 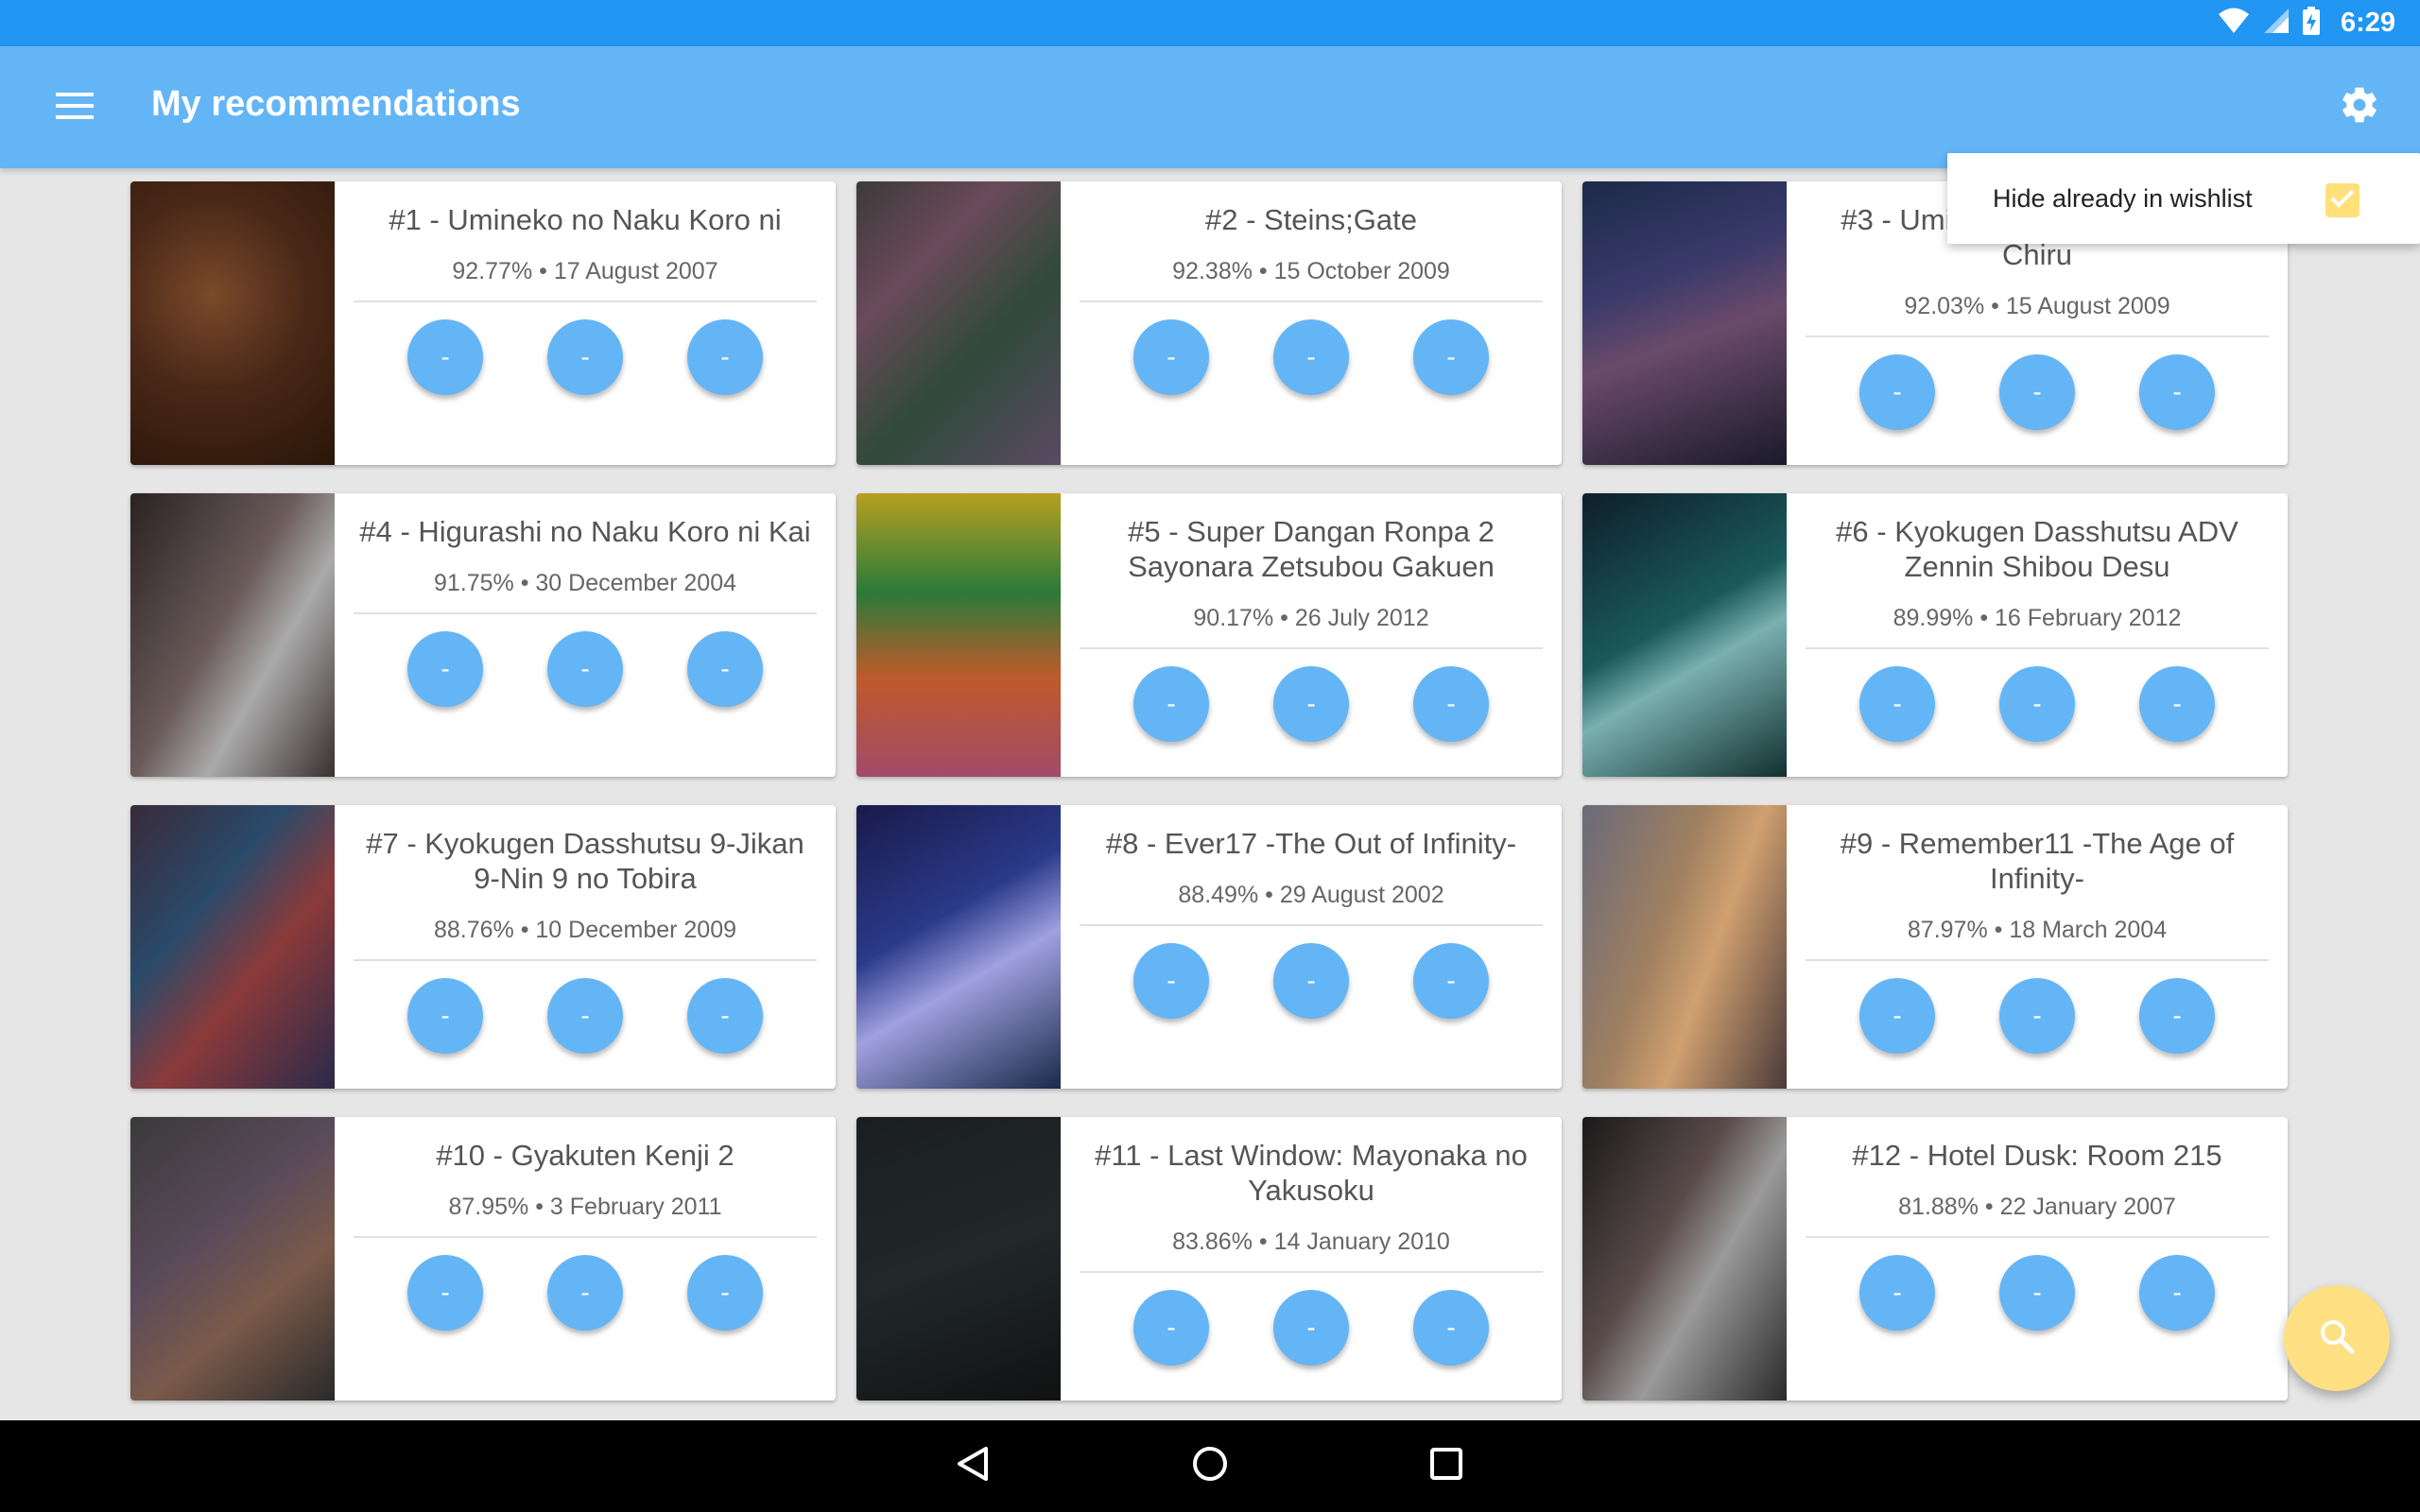 I want to click on card-title: #12 - Hotel Dusk: Room 215, so click(x=2037, y=1155).